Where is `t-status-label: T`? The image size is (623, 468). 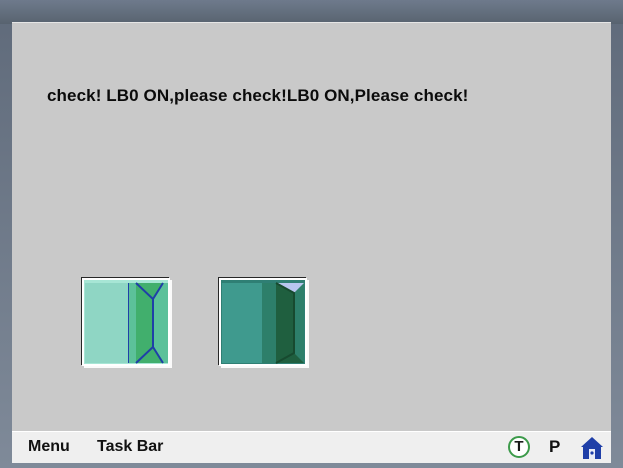 t-status-label: T is located at coordinates (519, 446).